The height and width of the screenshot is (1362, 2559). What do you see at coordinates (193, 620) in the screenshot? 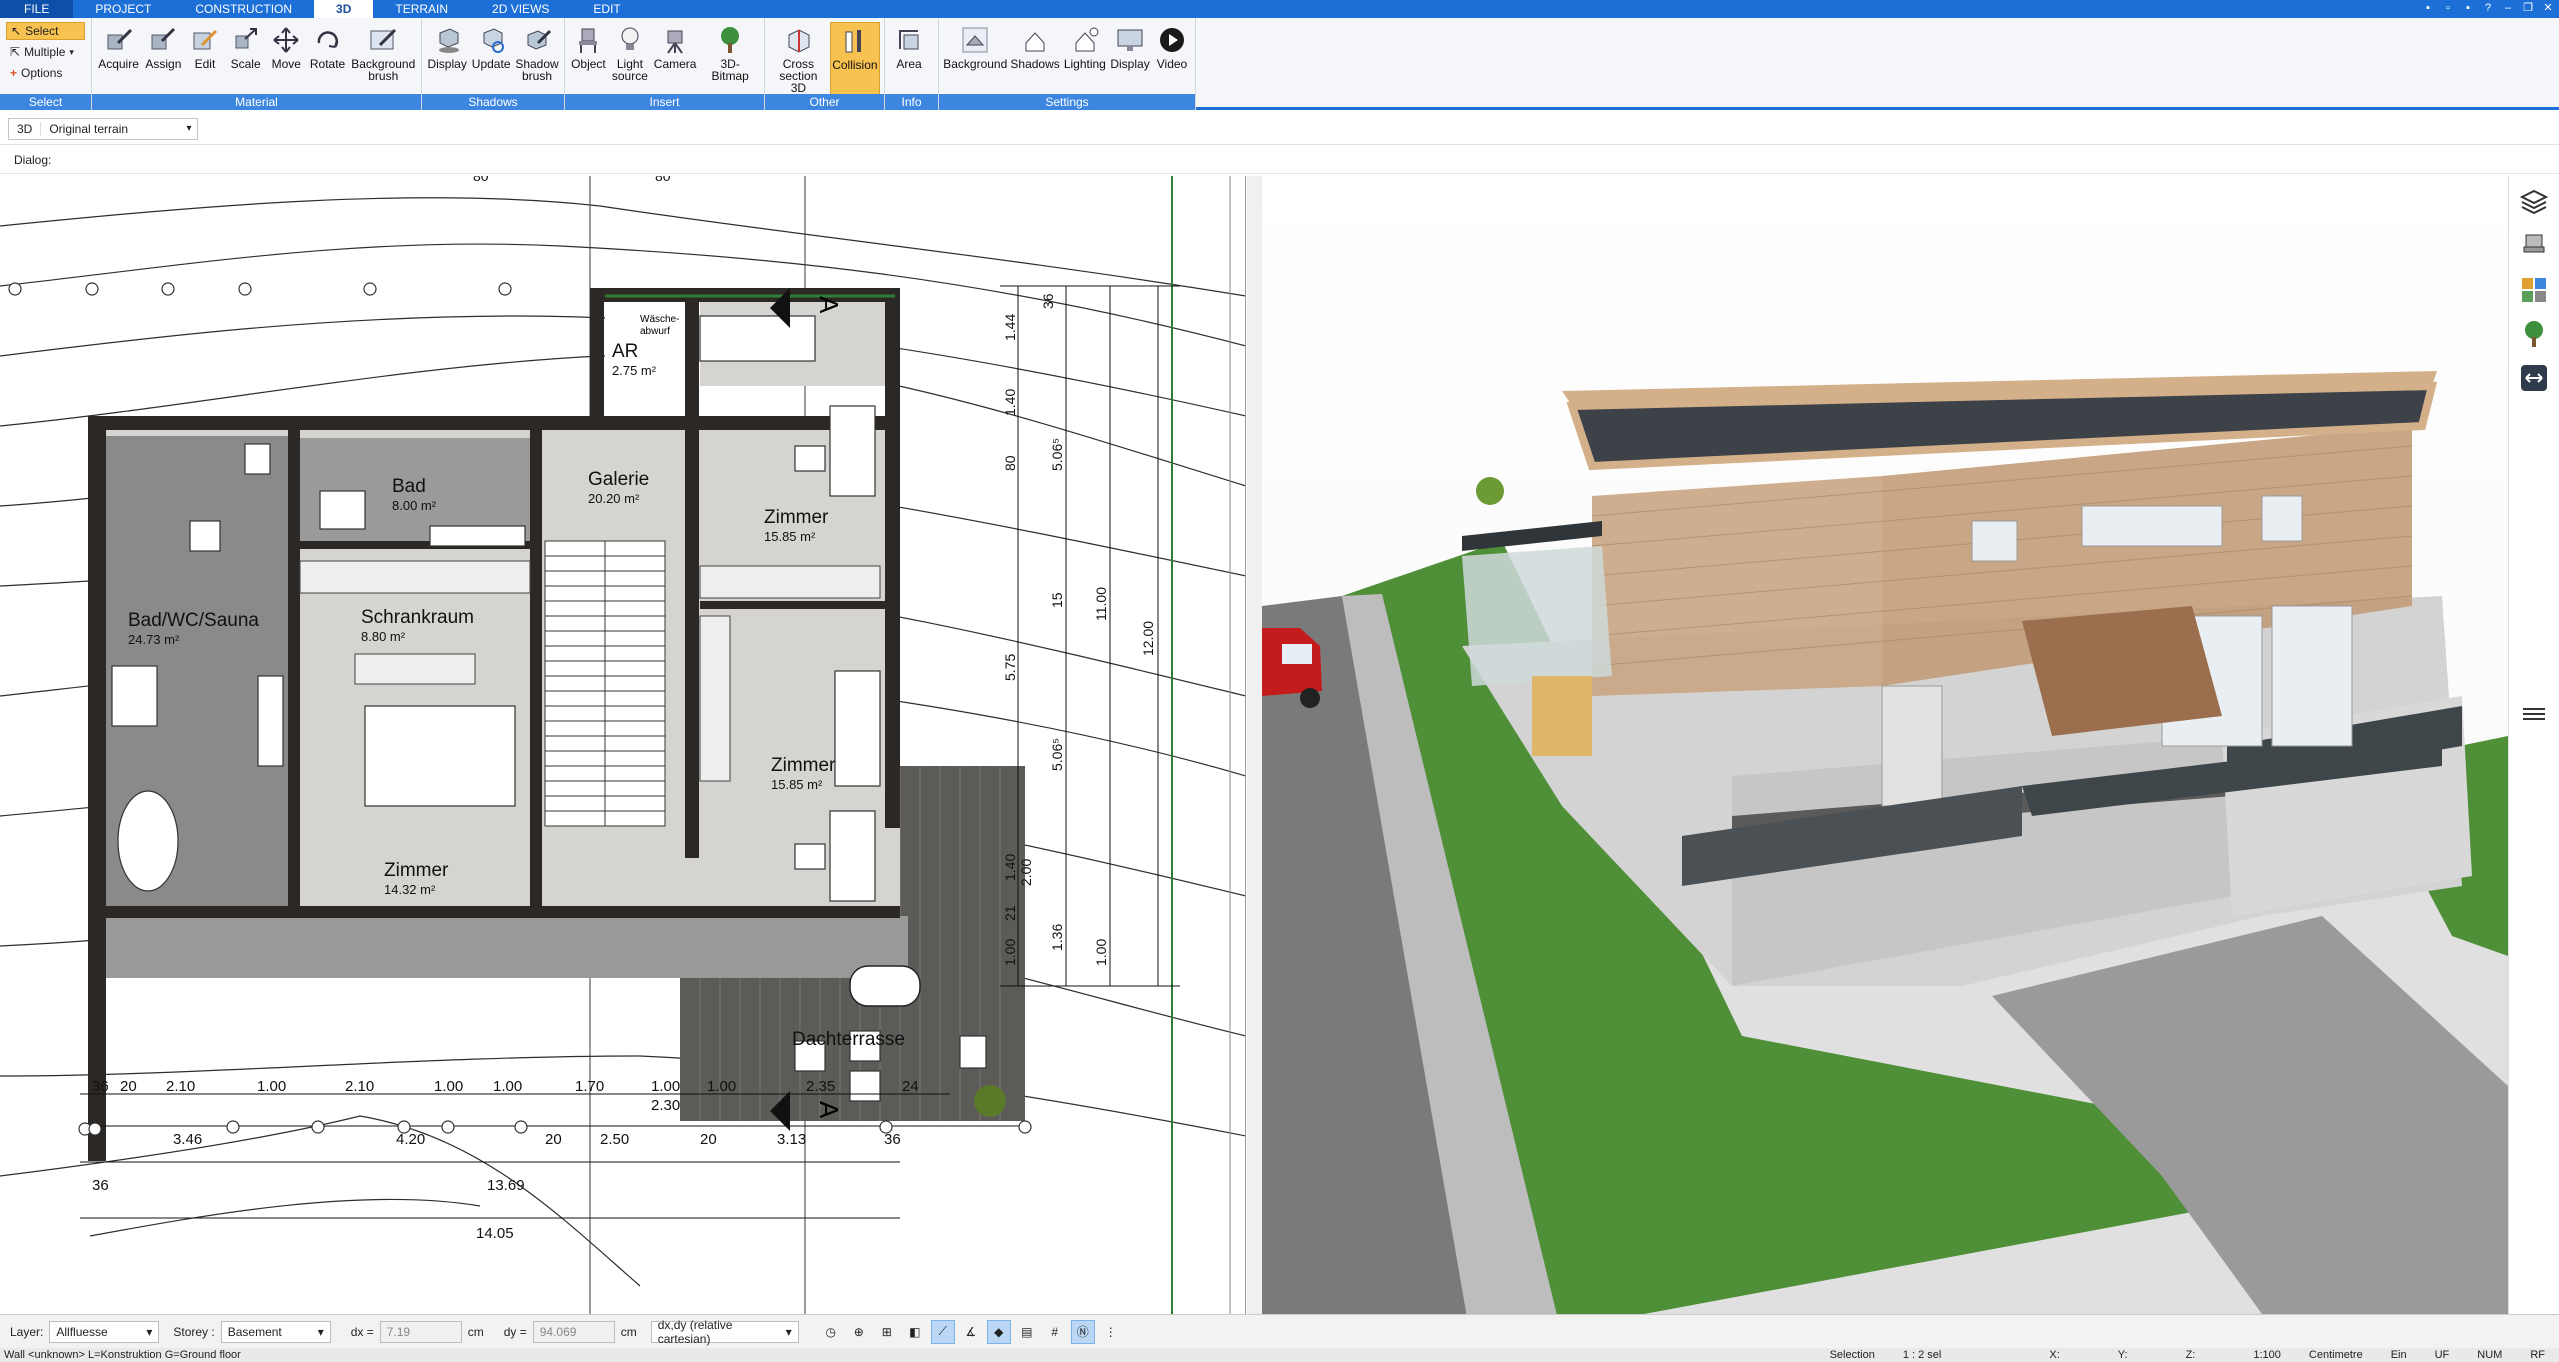
I see `room-sauna-name: Bad/WC/Sauna` at bounding box center [193, 620].